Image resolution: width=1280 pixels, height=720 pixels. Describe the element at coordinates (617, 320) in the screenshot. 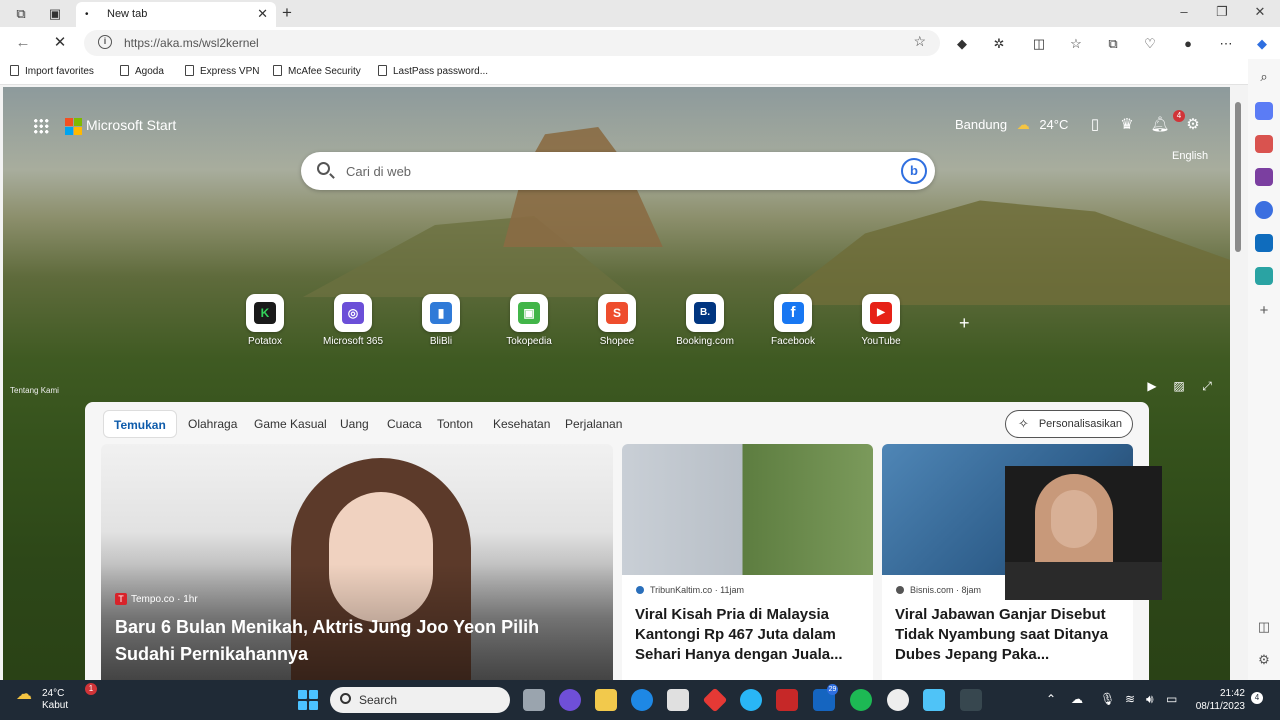

I see `quick-link-shopee: S Shopee` at that location.